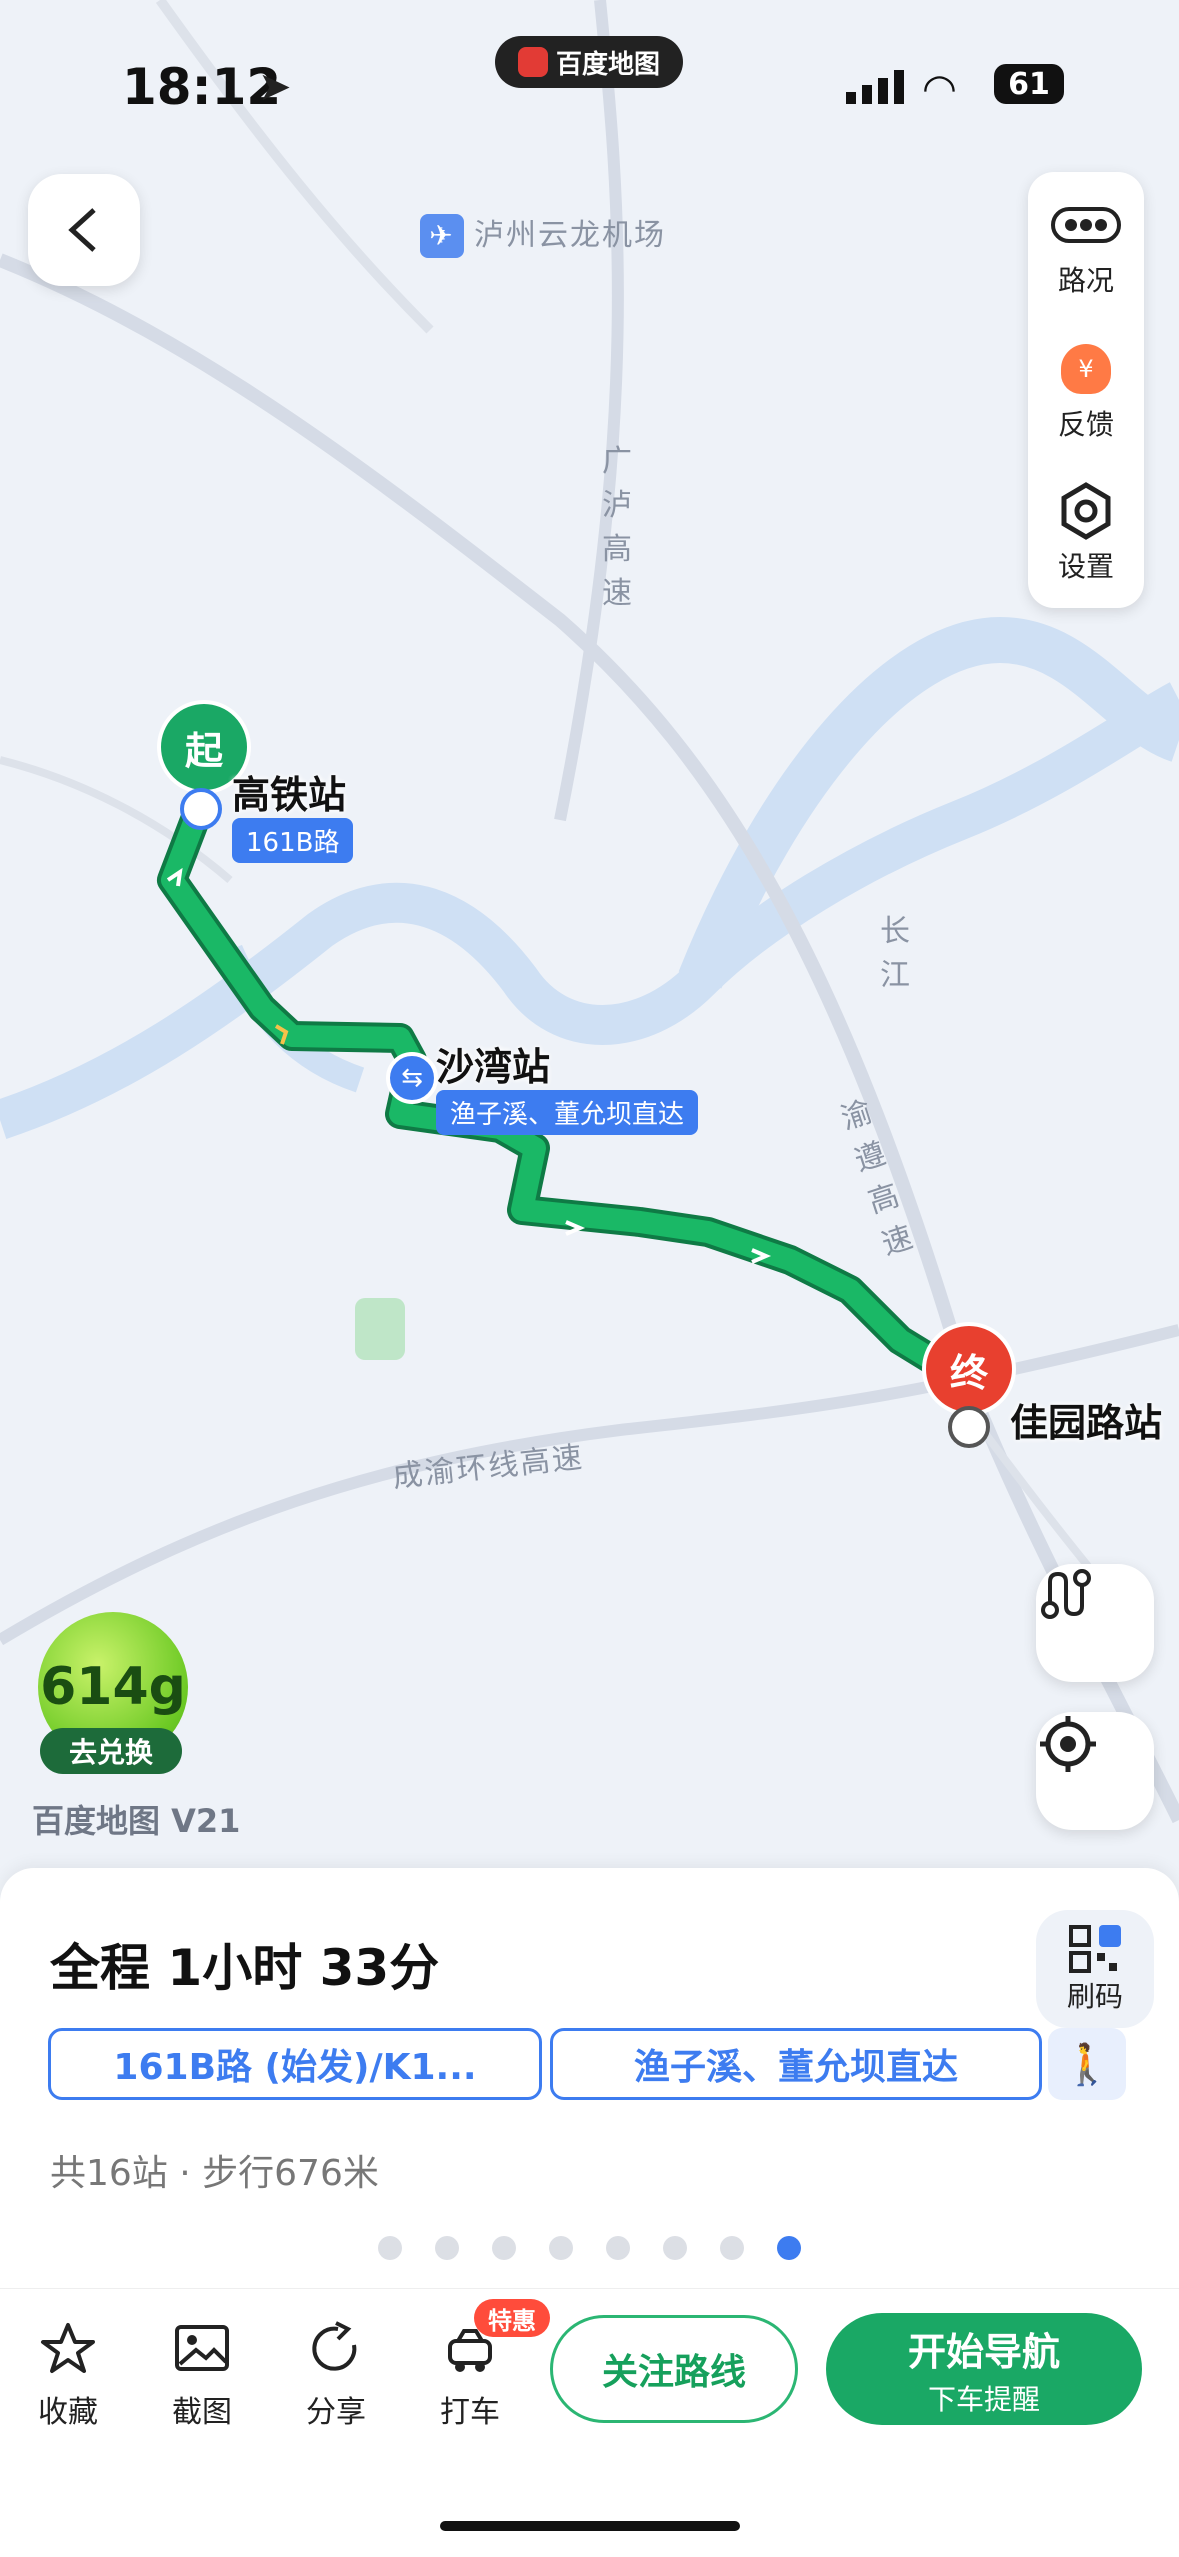  What do you see at coordinates (1086, 369) in the screenshot?
I see `feedback-icon: ¥` at bounding box center [1086, 369].